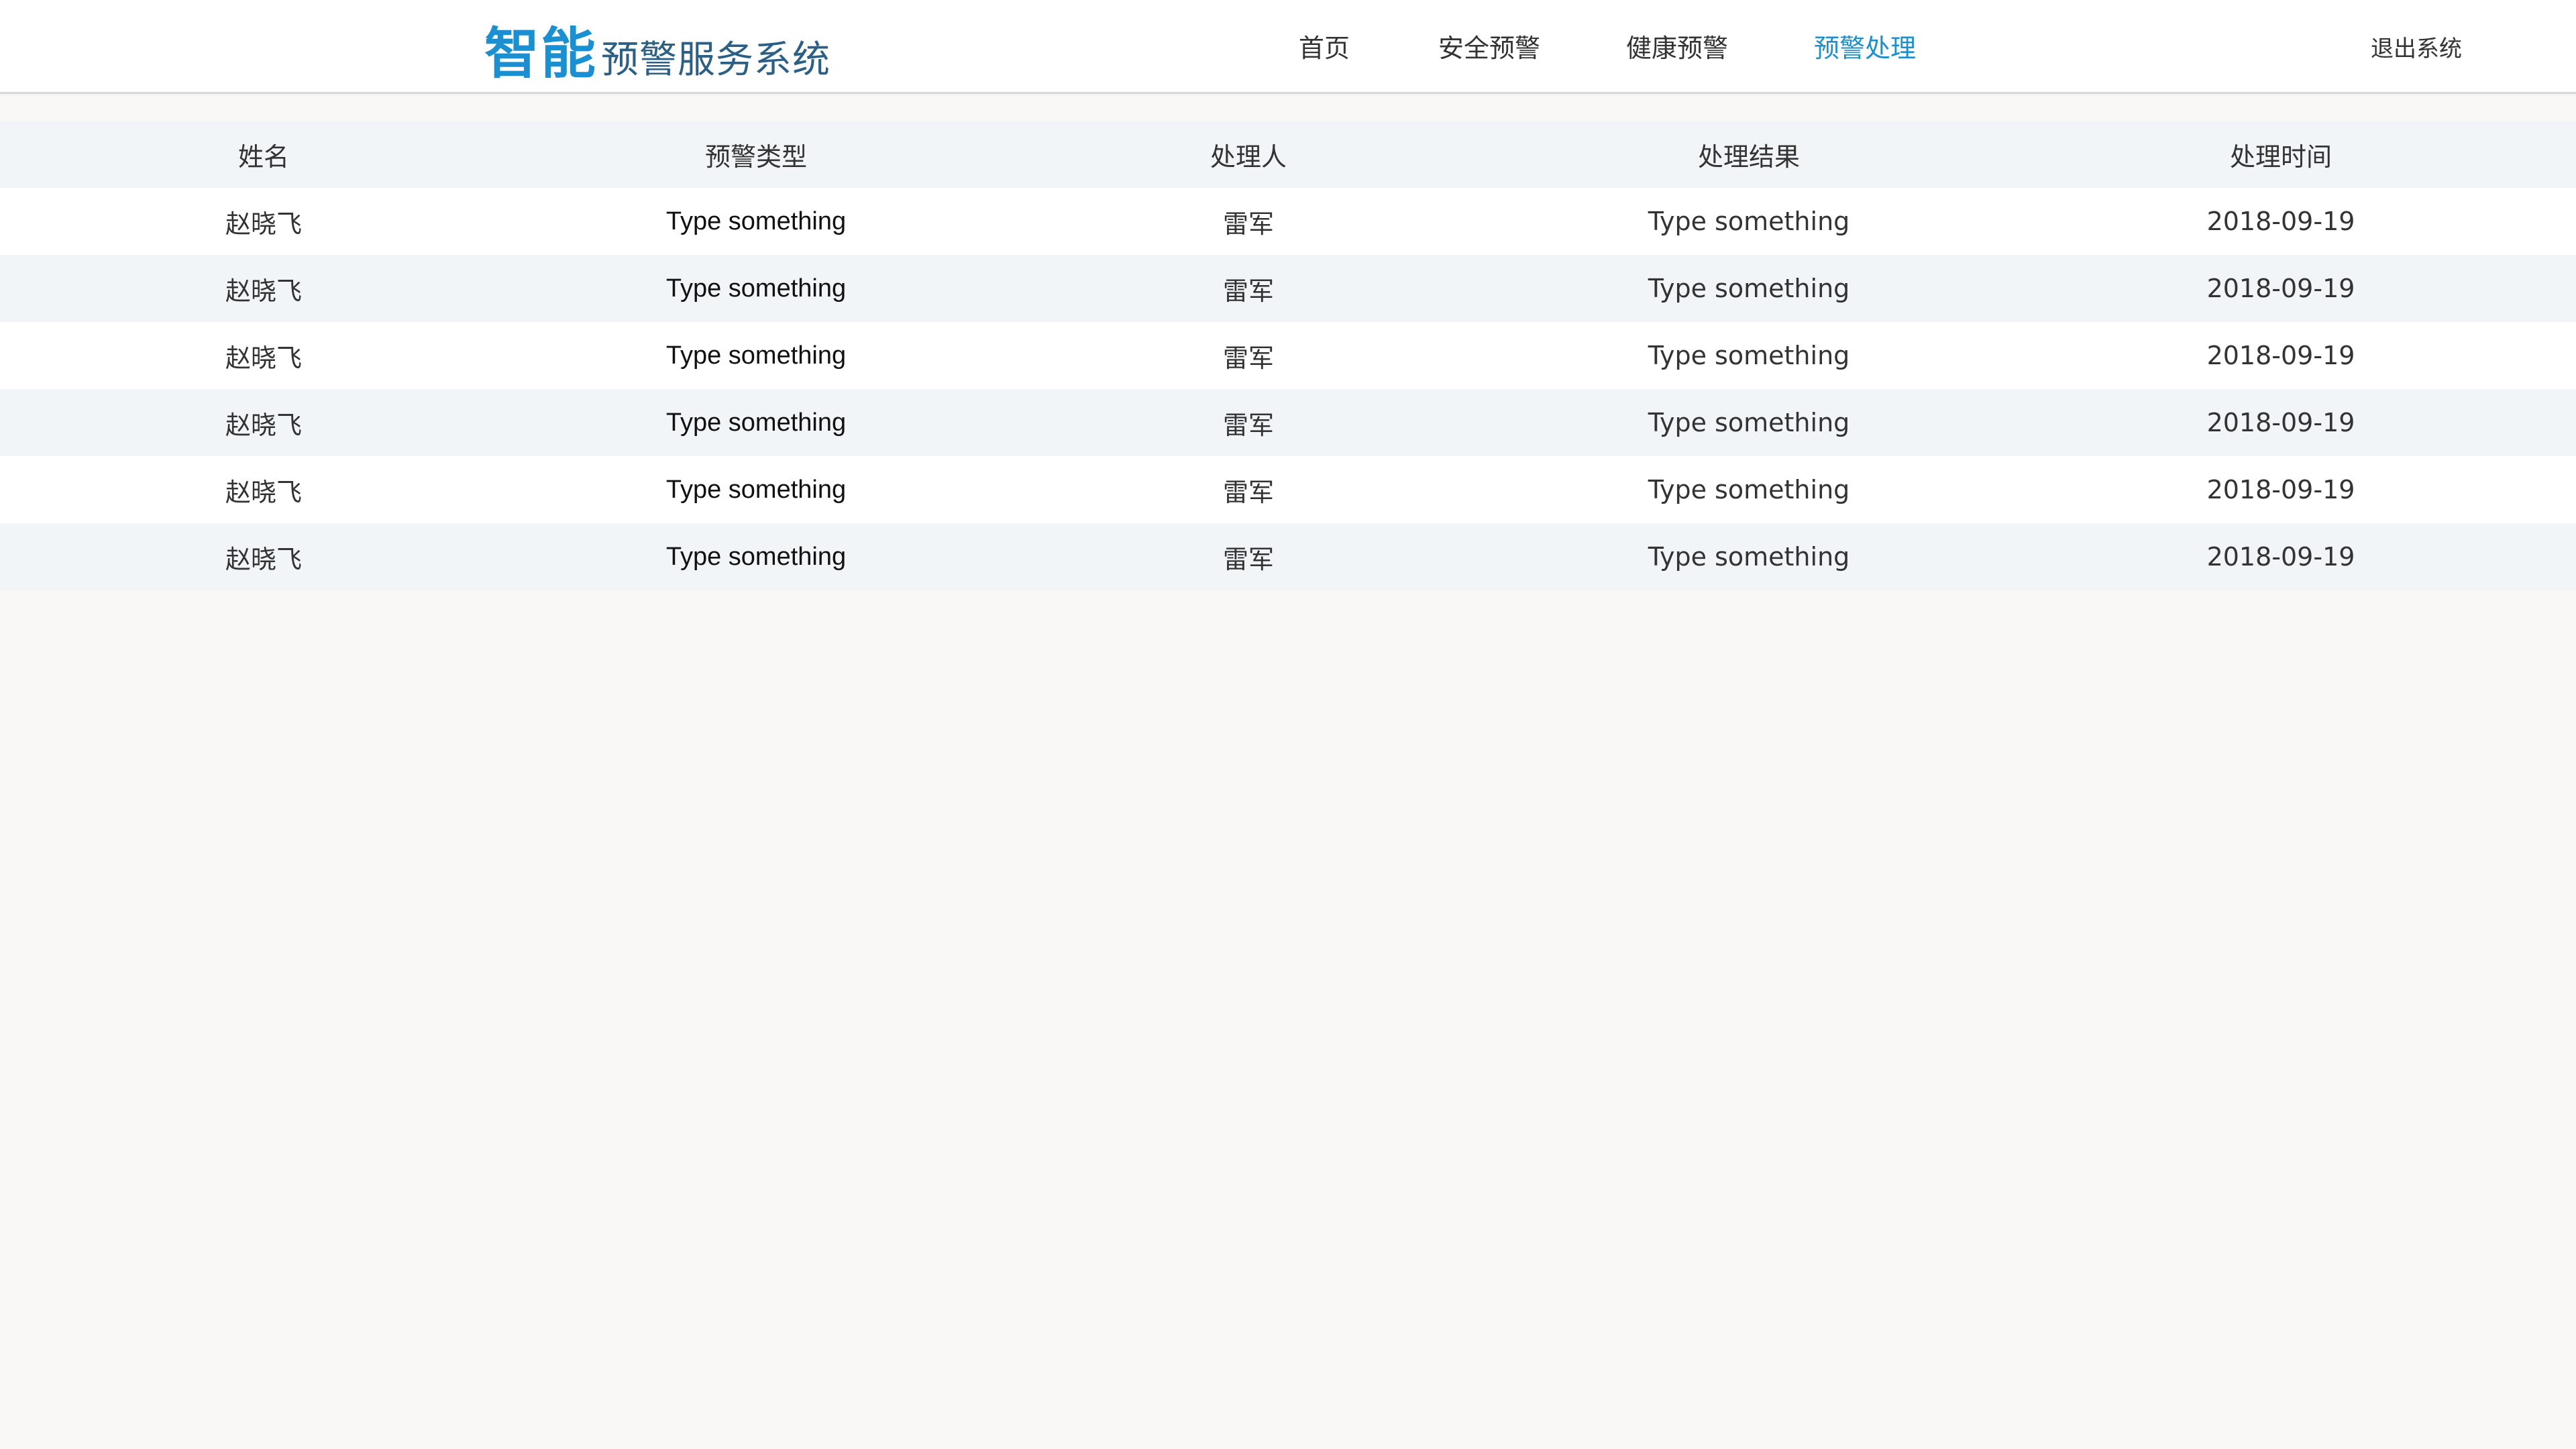  What do you see at coordinates (263, 154) in the screenshot?
I see `column-header-name: 姓名` at bounding box center [263, 154].